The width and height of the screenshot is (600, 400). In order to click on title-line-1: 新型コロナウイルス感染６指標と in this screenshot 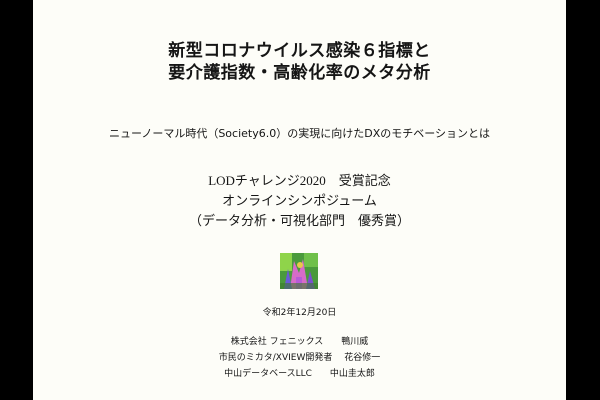, I will do `click(299, 51)`.